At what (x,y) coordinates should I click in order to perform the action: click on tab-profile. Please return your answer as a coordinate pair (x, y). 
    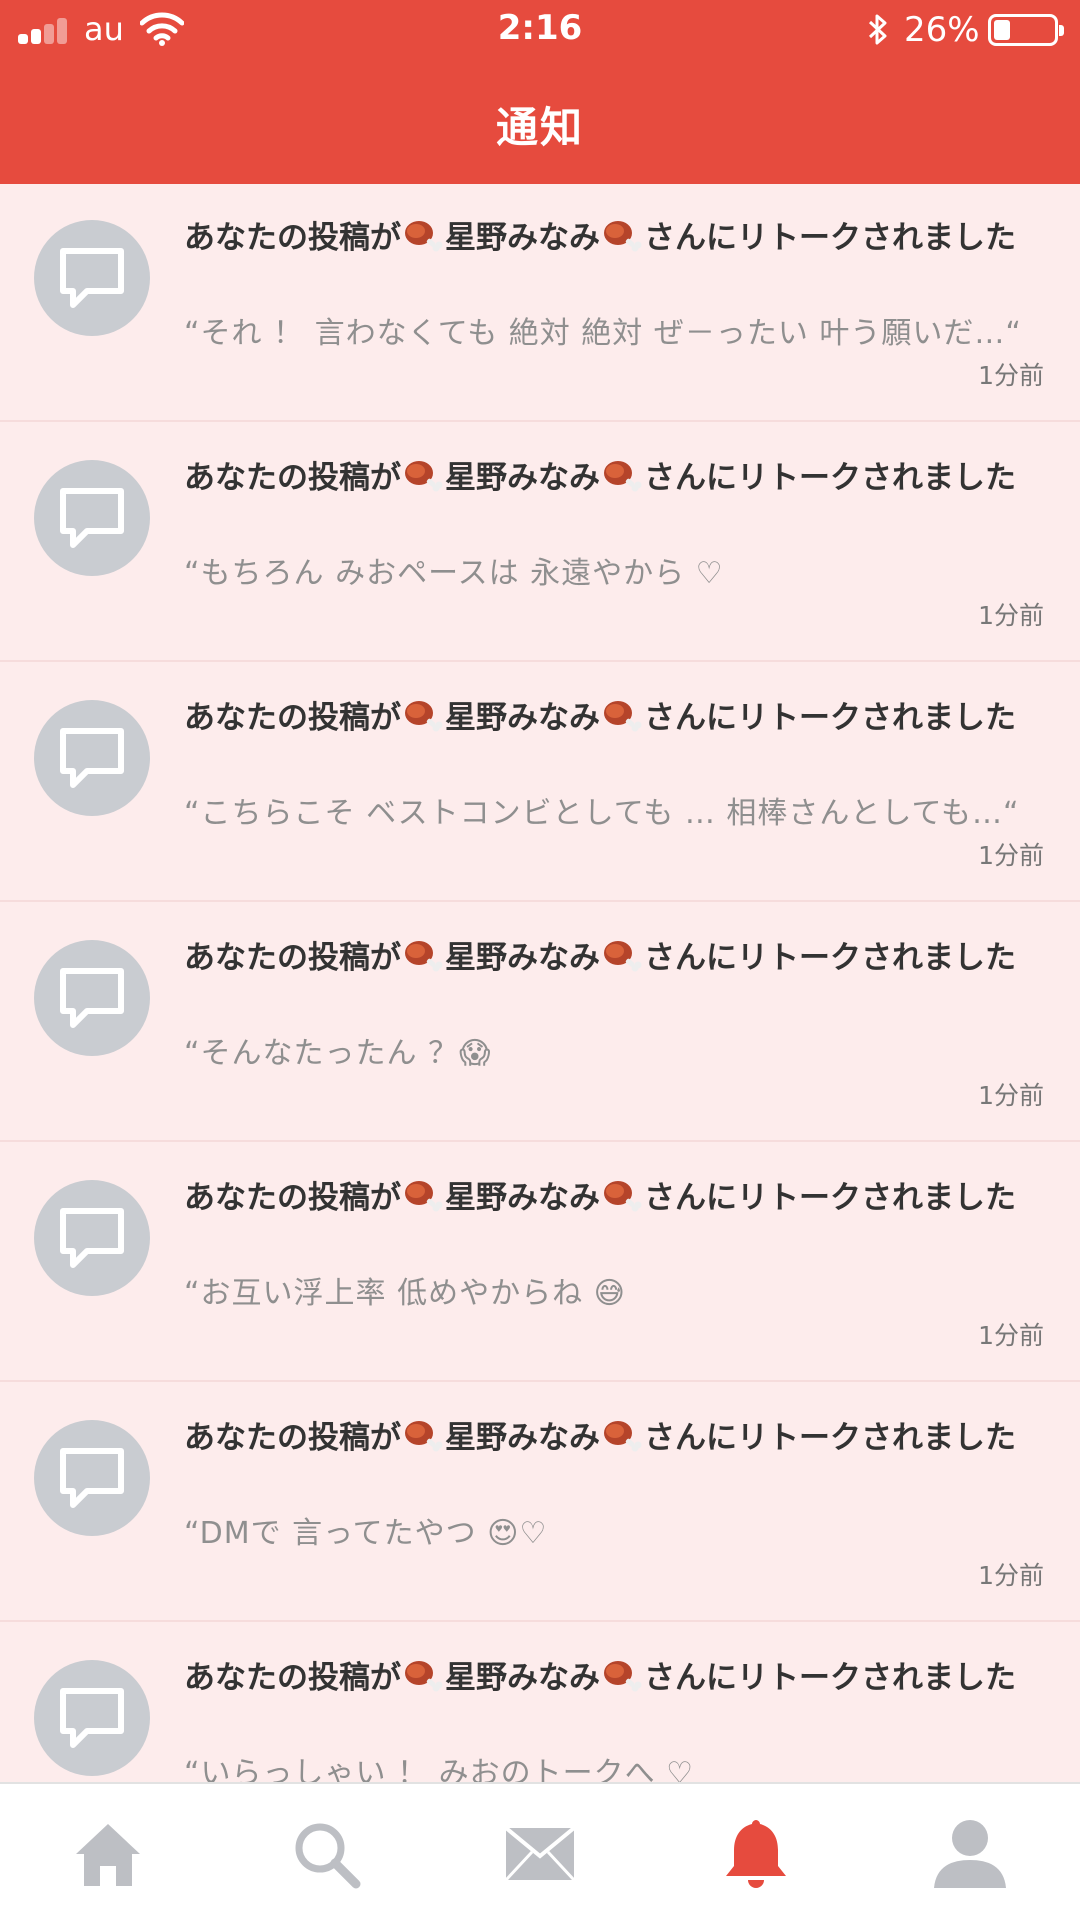
    Looking at the image, I should click on (970, 1854).